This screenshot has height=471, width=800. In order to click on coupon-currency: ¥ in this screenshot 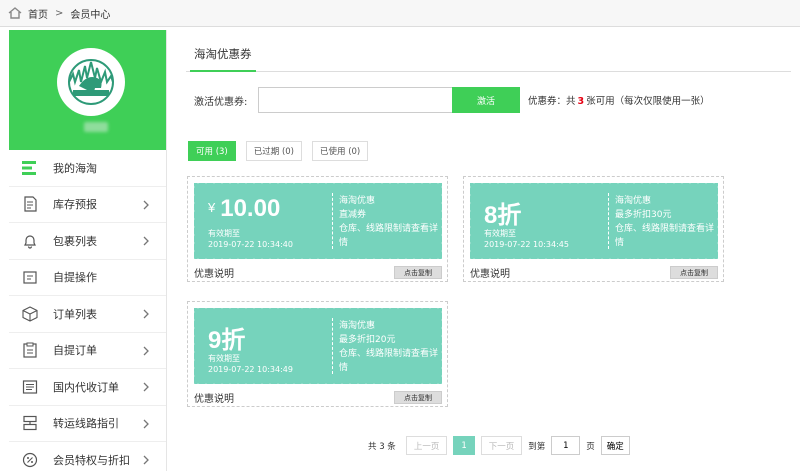, I will do `click(212, 207)`.